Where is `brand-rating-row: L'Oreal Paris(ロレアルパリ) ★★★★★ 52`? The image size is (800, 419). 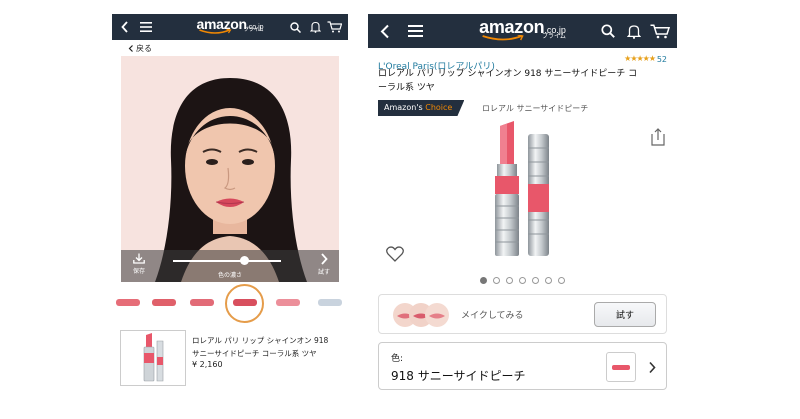 brand-rating-row: L'Oreal Paris(ロレアルパリ) ★★★★★ 52 is located at coordinates (522, 60).